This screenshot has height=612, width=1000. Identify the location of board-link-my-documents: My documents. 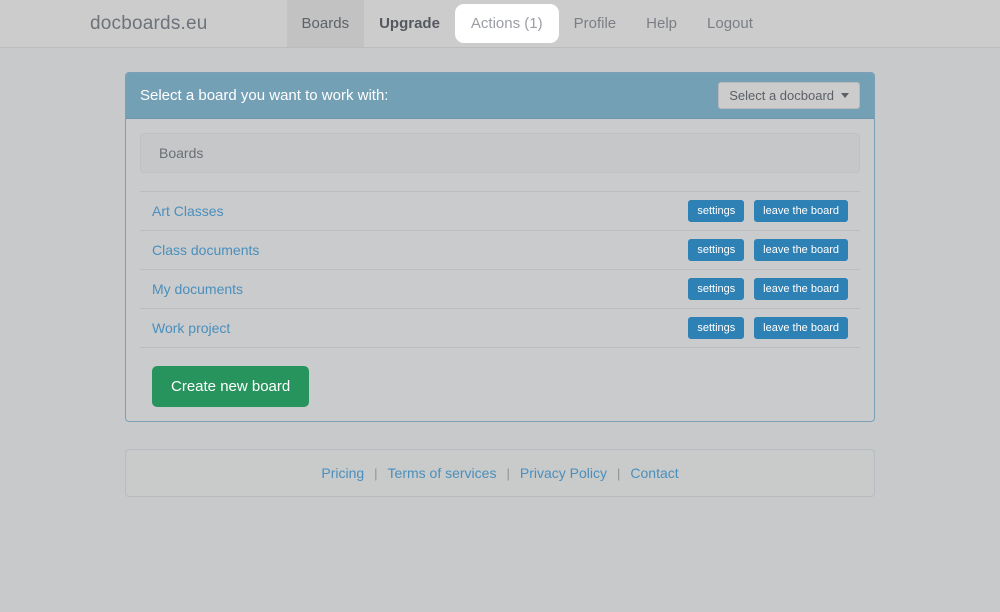
(197, 289).